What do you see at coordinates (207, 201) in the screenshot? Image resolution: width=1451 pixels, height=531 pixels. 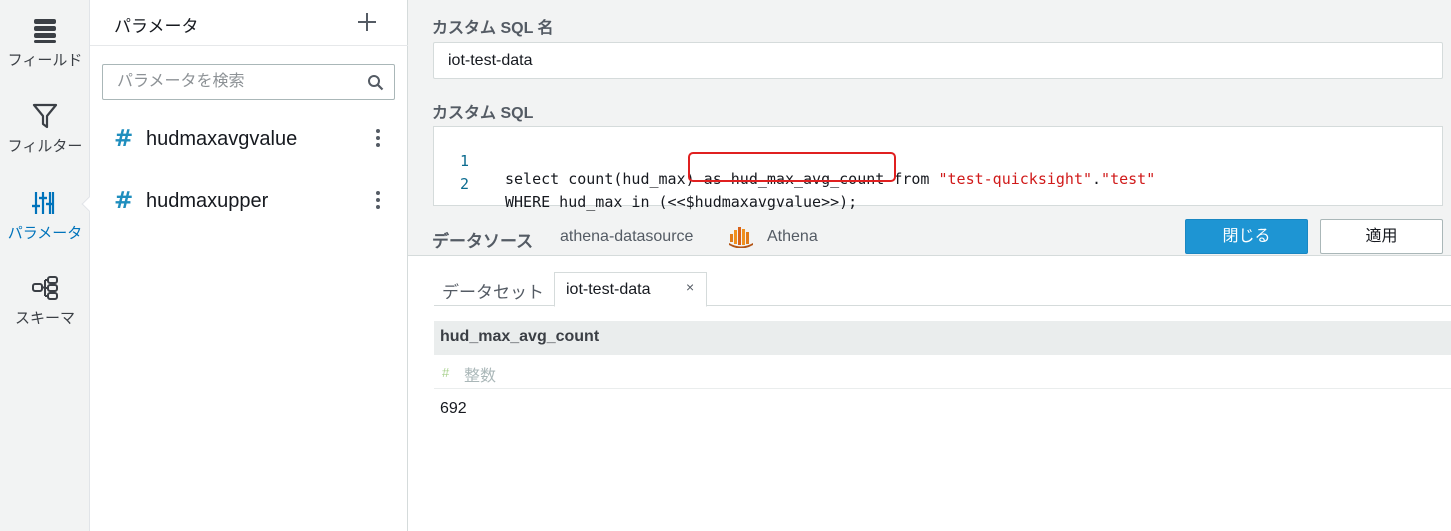 I see `parameter-name: hudmaxupper` at bounding box center [207, 201].